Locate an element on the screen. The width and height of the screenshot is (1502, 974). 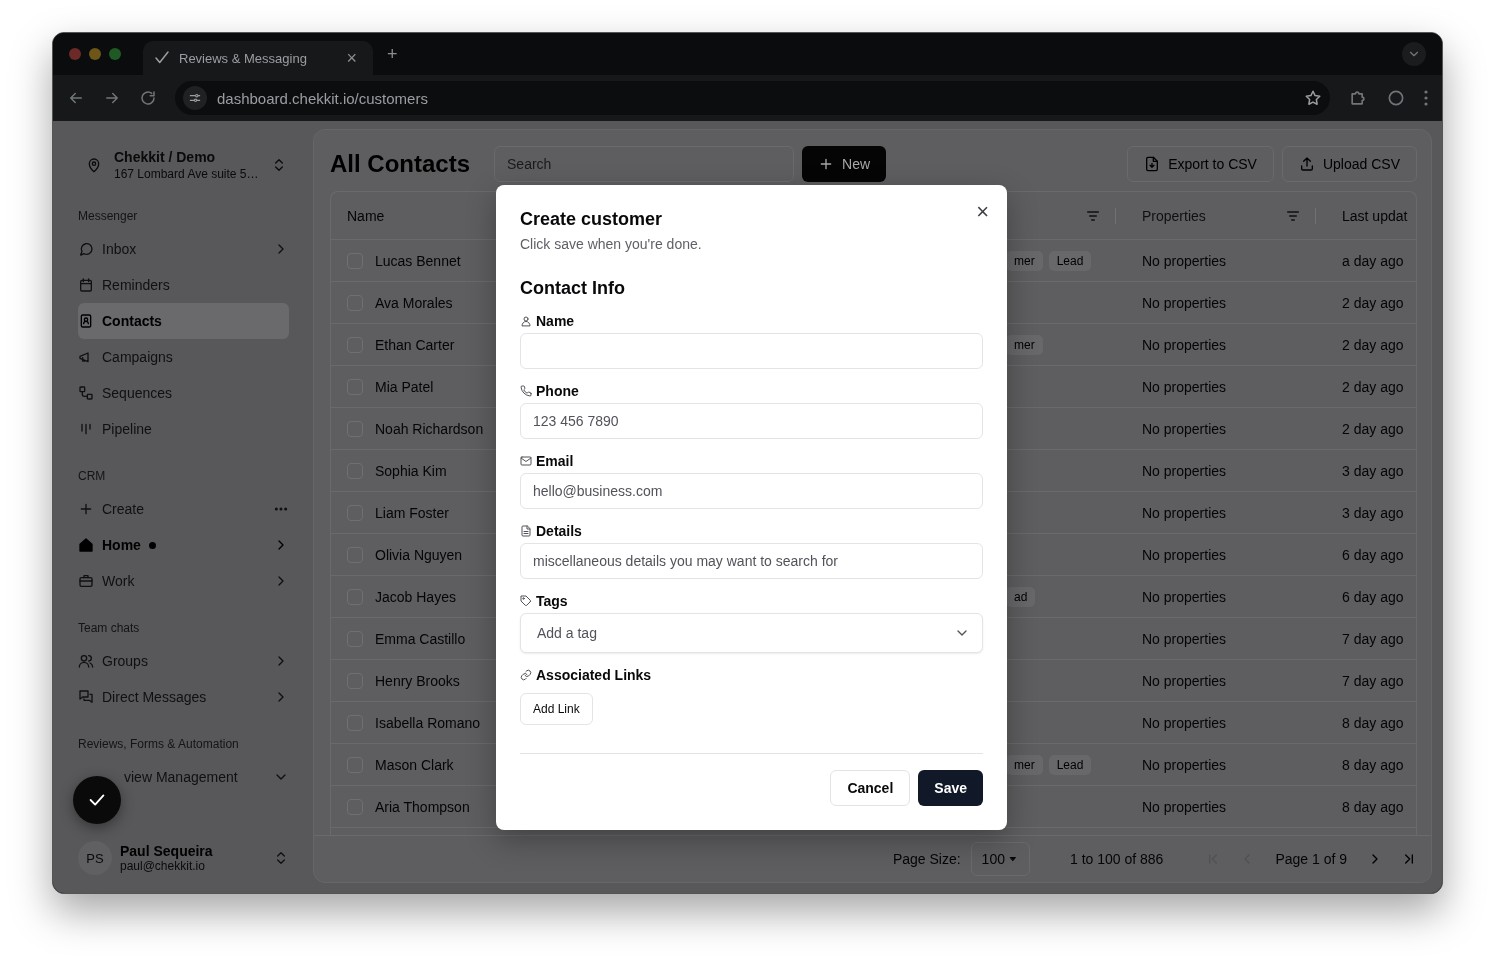
tag-select: Add a tag is located at coordinates (751, 633).